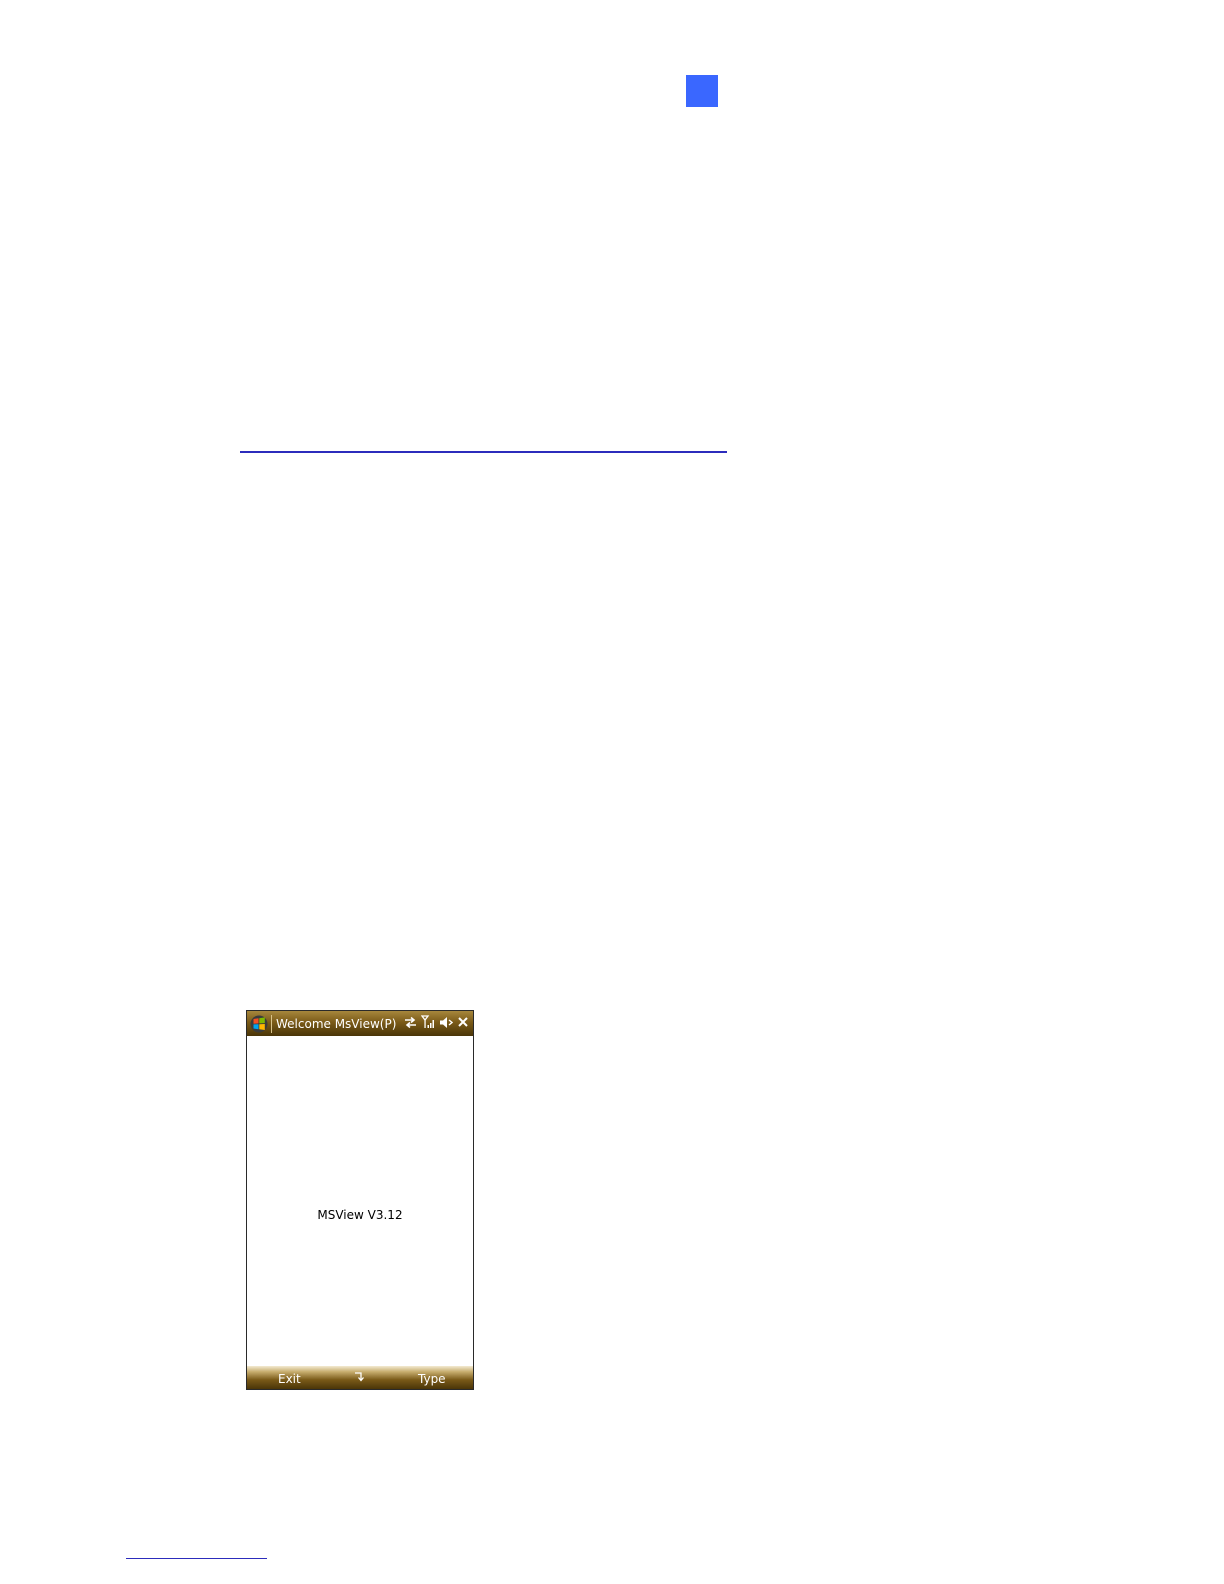 The image size is (1224, 1584). I want to click on window-title: Welcome MsView(P), so click(336, 1023).